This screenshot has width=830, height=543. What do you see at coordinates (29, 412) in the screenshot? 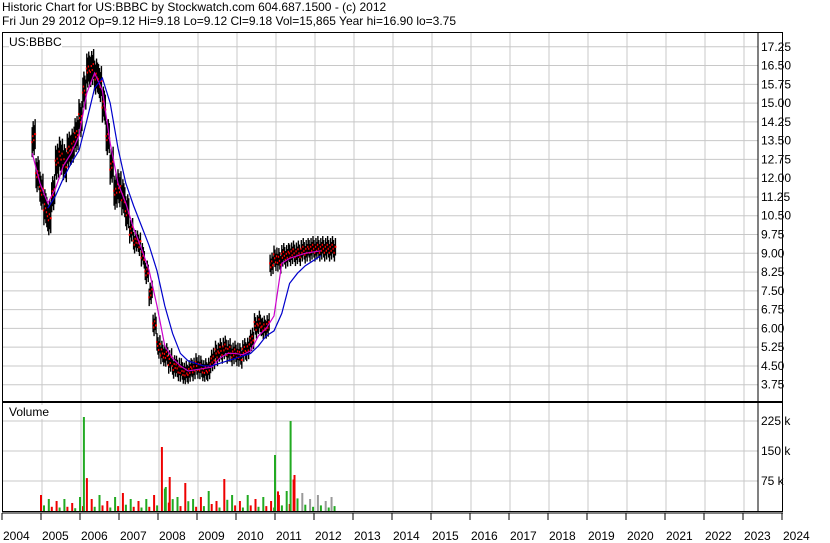
I see `volume-label: Volume` at bounding box center [29, 412].